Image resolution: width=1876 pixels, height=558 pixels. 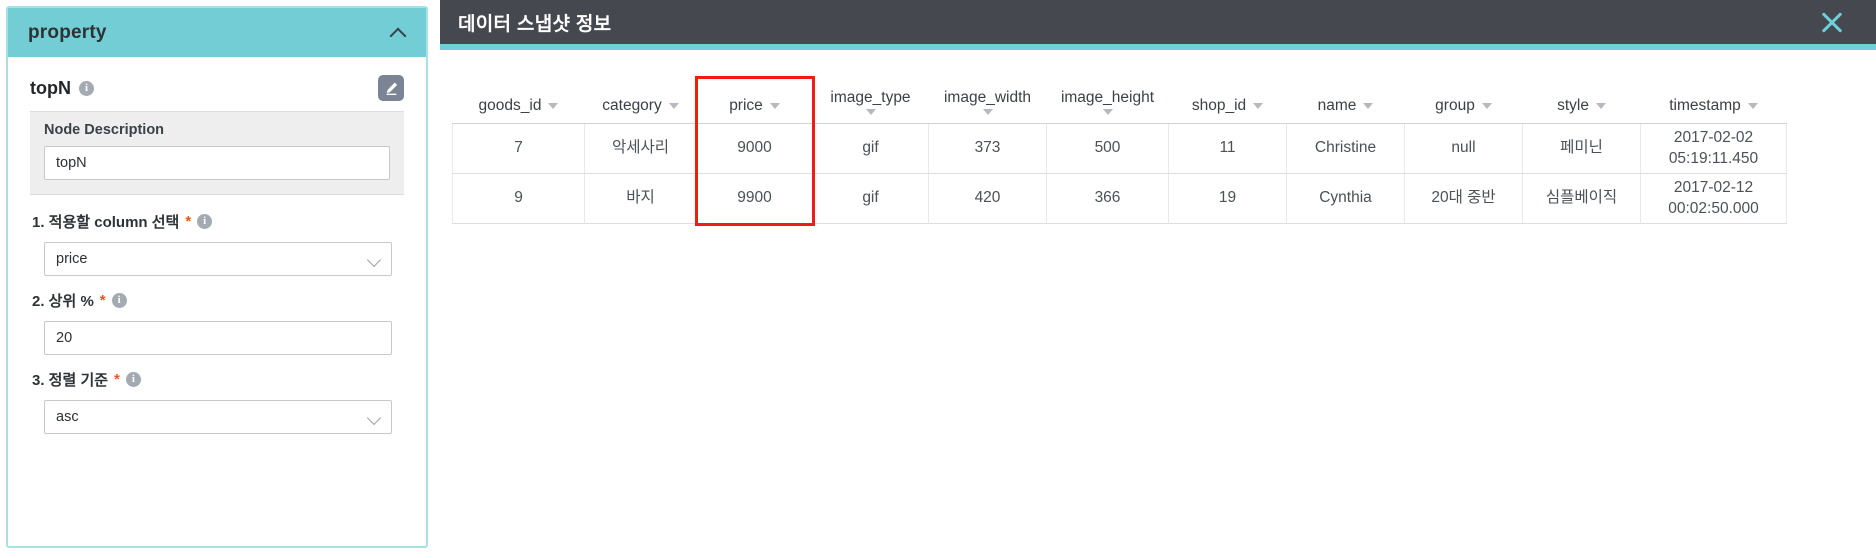 What do you see at coordinates (1219, 105) in the screenshot?
I see `table-header-label: shop_id` at bounding box center [1219, 105].